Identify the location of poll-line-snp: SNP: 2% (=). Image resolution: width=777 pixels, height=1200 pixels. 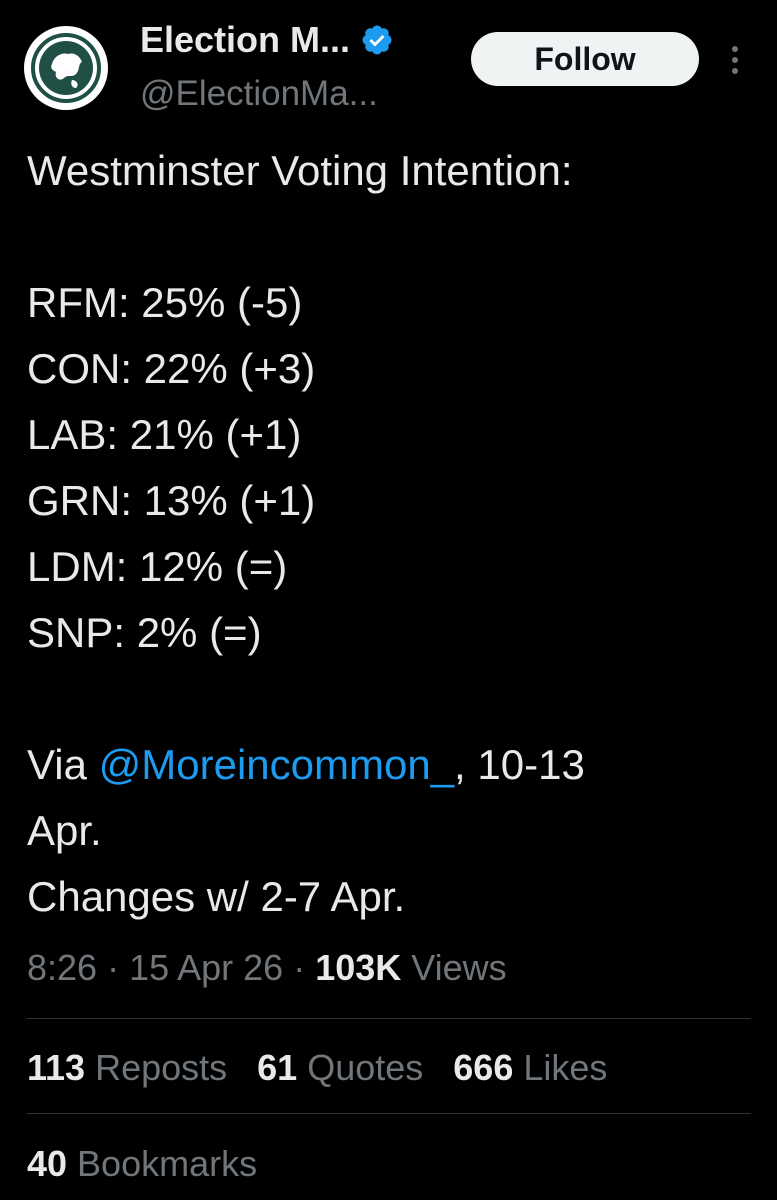
(144, 632).